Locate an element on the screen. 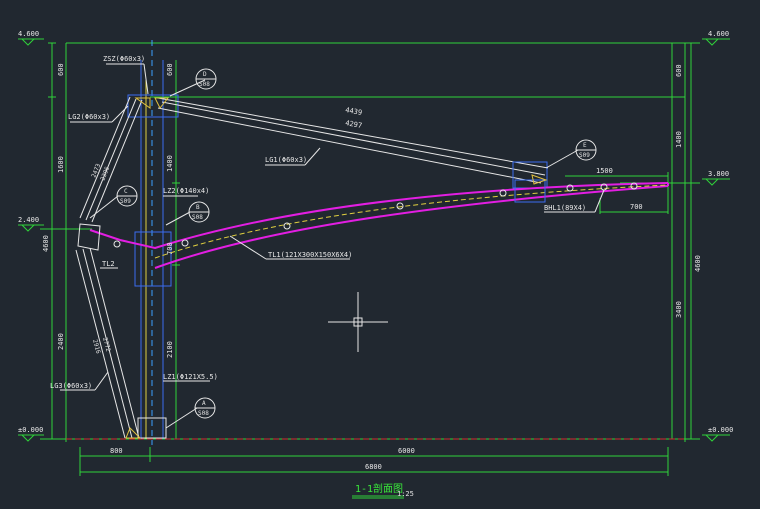 The width and height of the screenshot is (760, 509). label-bhl1: BHL1(89X4) is located at coordinates (565, 208).